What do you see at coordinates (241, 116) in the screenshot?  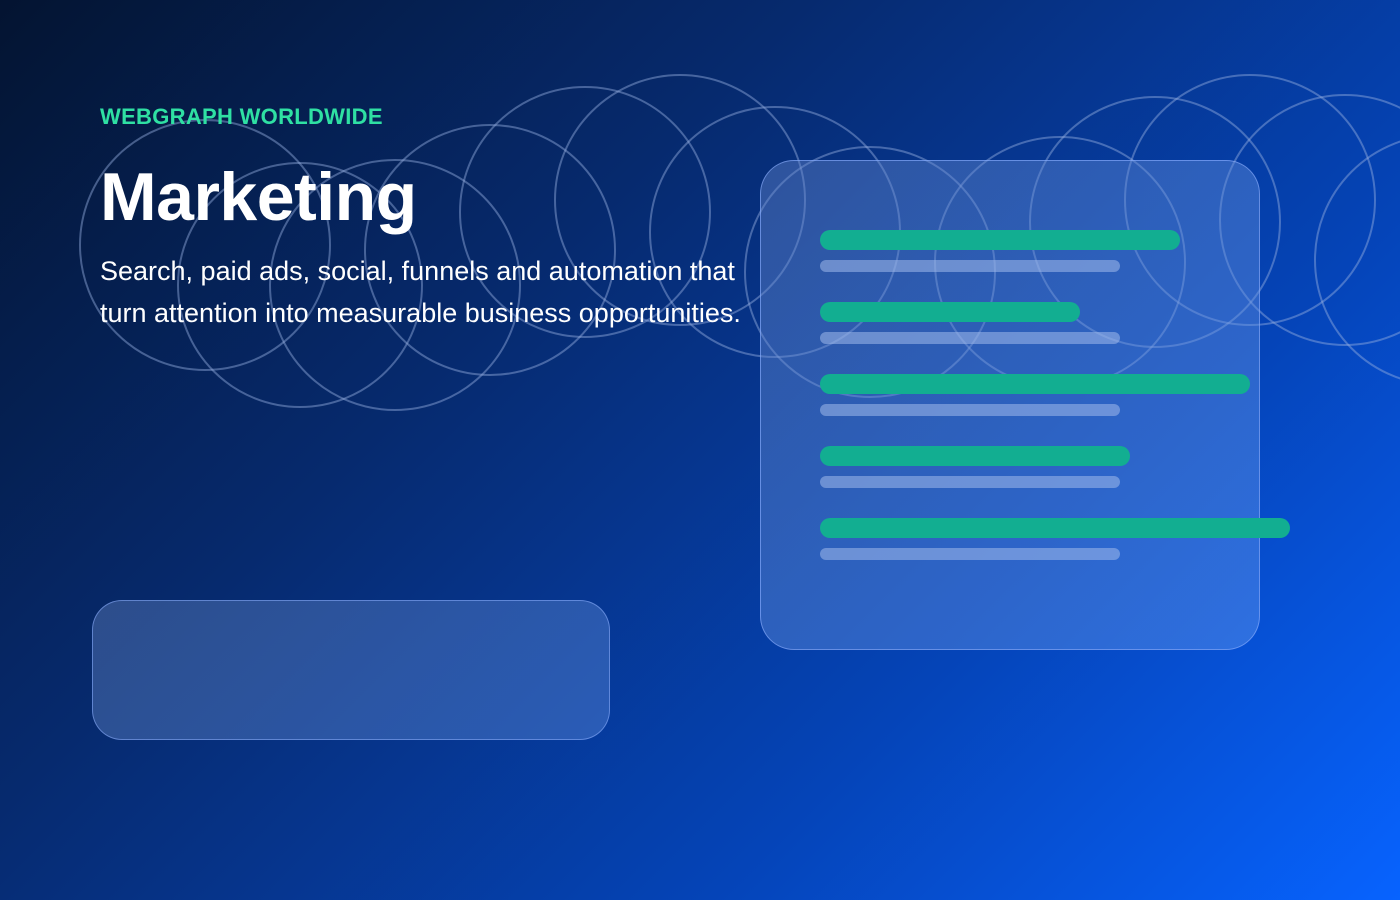 I see `brand-eyebrow: WEBGRAPH WORLDWIDE` at bounding box center [241, 116].